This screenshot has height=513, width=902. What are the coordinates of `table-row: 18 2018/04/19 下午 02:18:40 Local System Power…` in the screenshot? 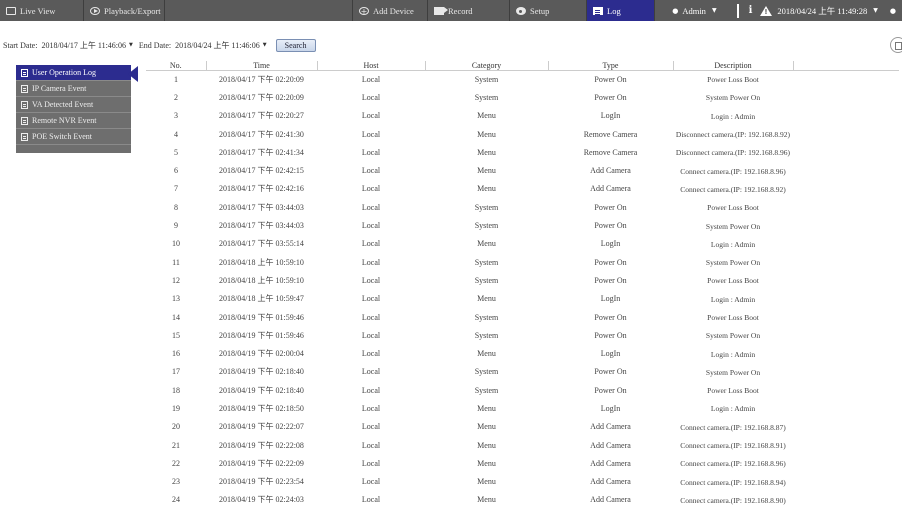 It's located at (522, 391).